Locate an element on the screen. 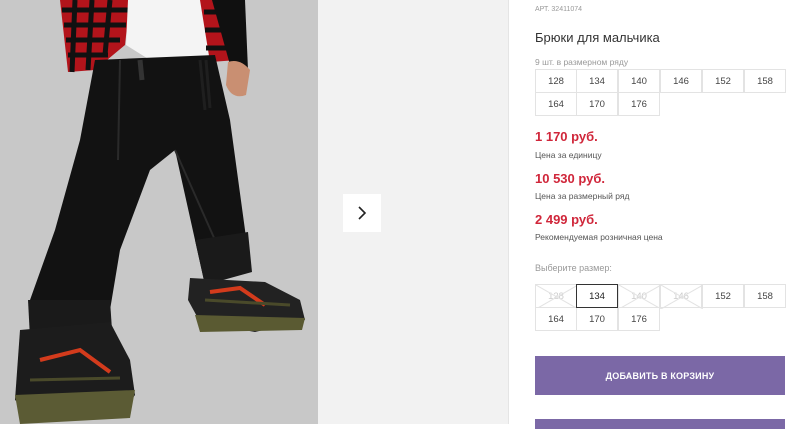 This screenshot has width=800, height=429. price-retail: 2 499 руб. is located at coordinates (566, 219).